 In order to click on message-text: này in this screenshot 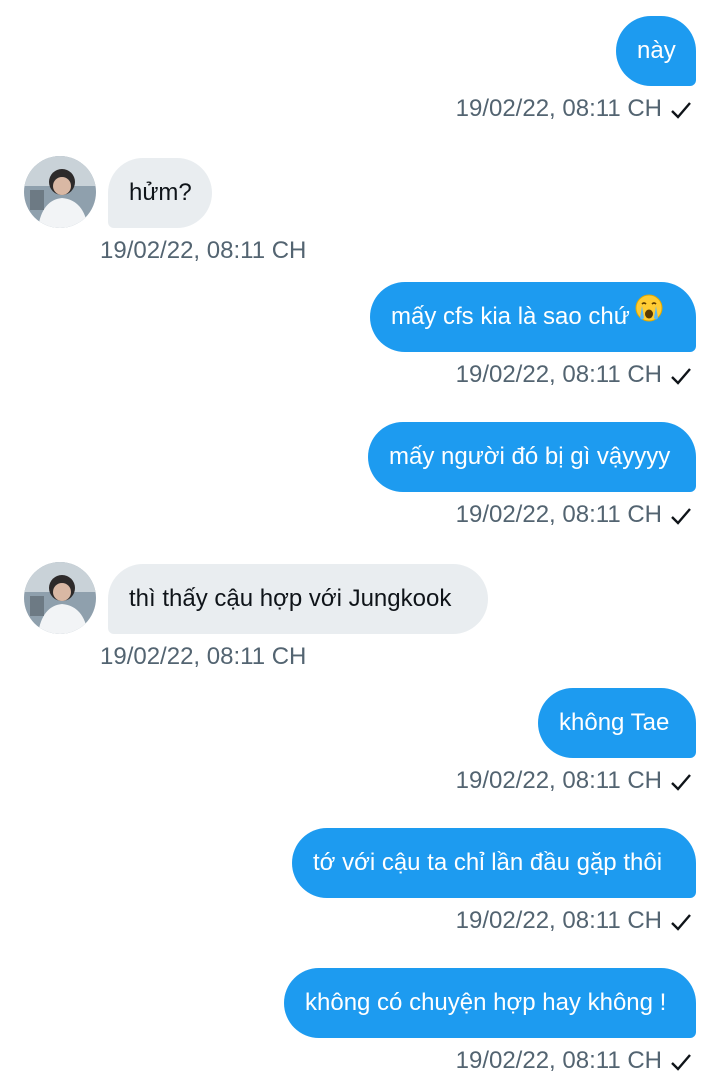, I will do `click(656, 50)`.